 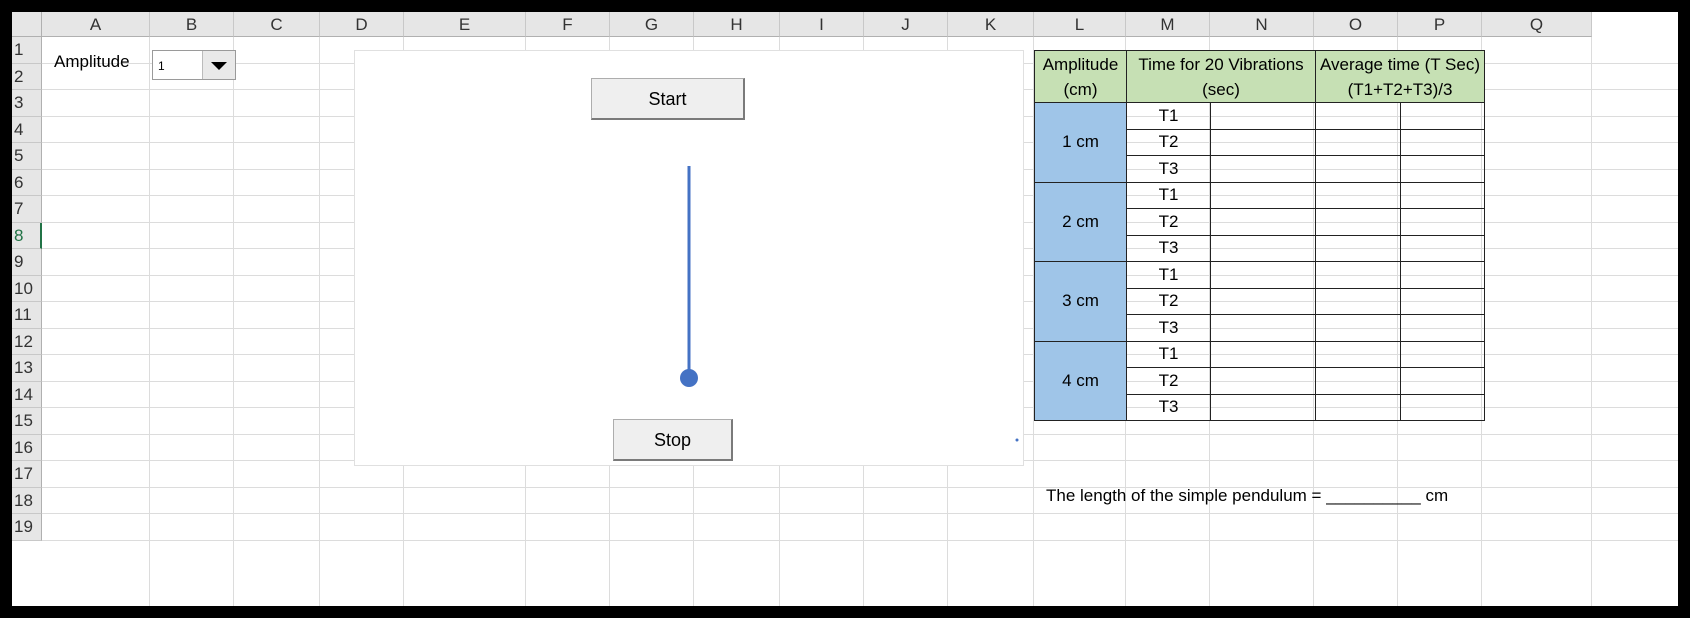 I want to click on row-header-2: 2, so click(x=27, y=76).